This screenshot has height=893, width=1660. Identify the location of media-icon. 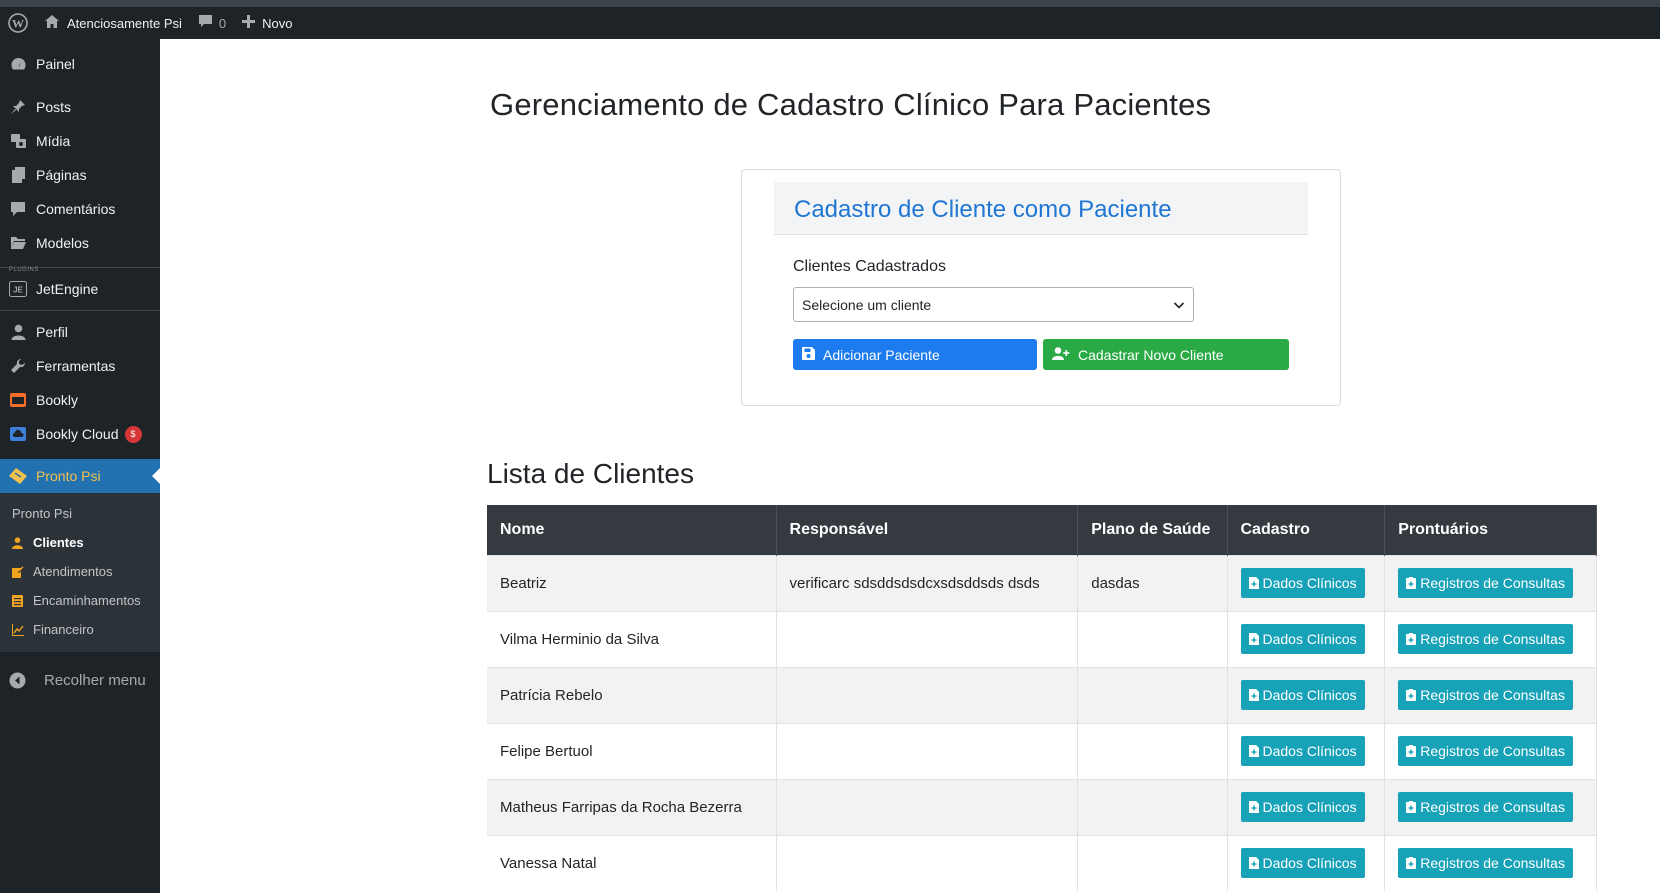
(18, 141).